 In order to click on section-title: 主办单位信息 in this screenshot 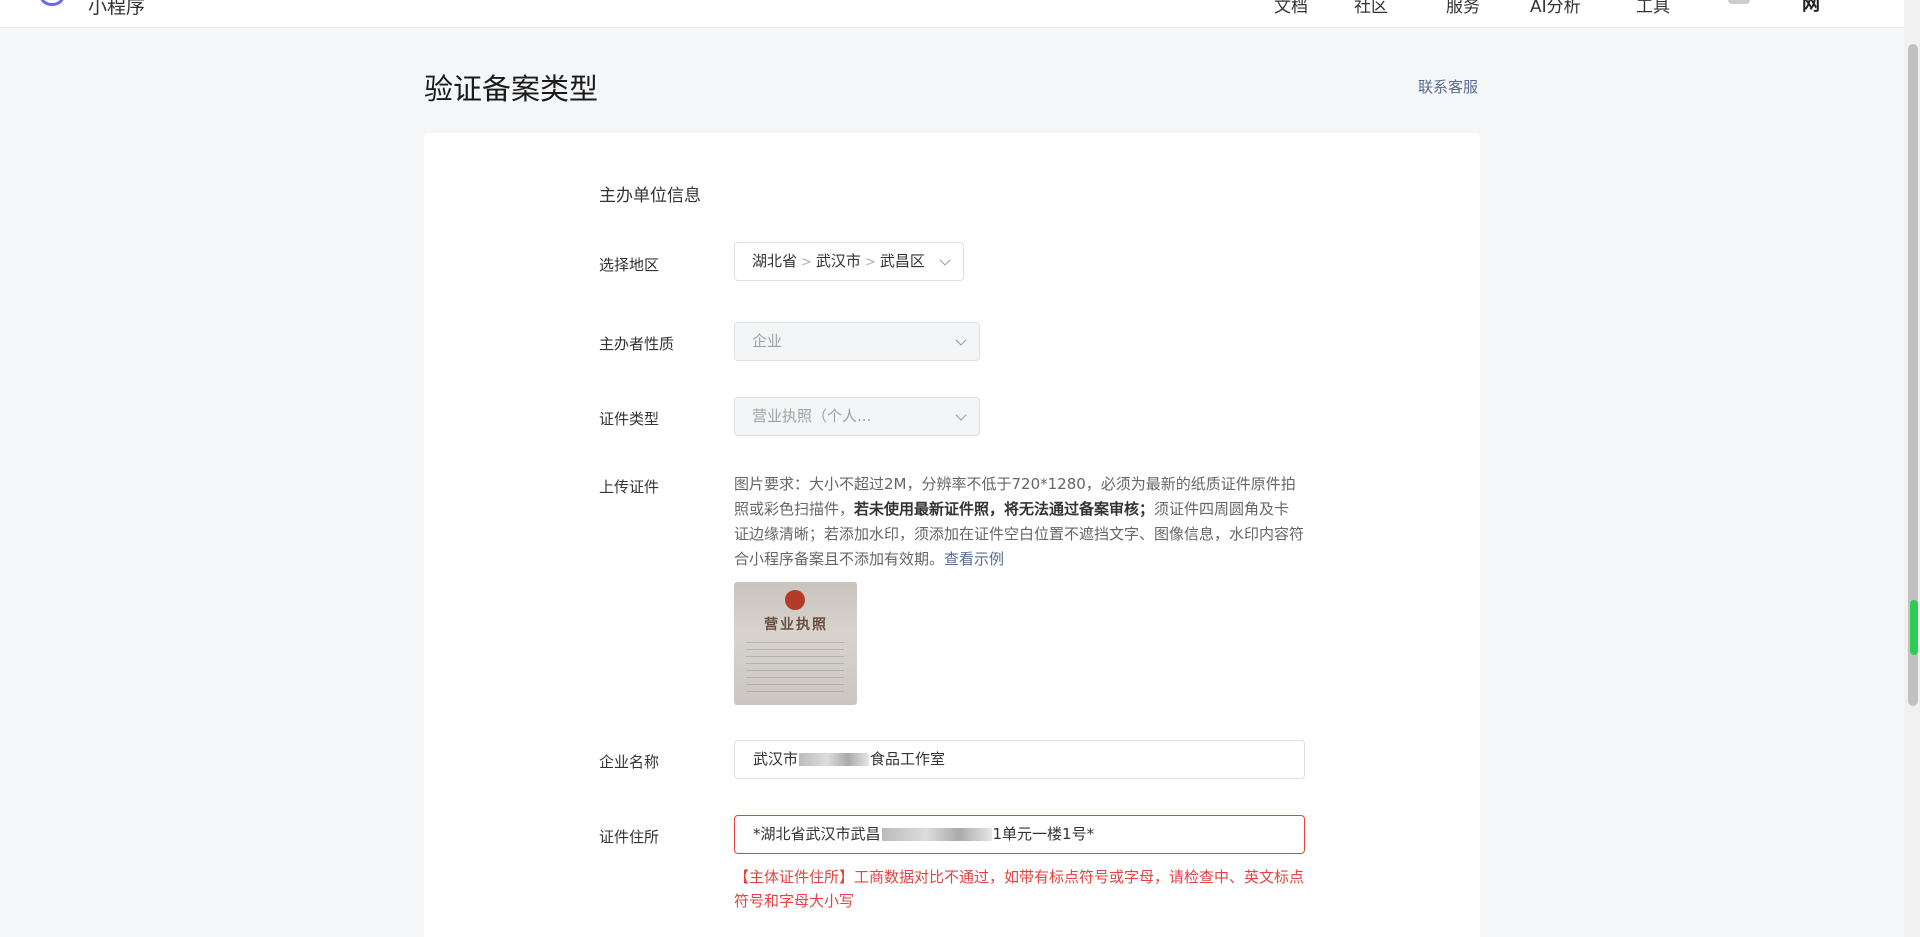, I will do `click(650, 196)`.